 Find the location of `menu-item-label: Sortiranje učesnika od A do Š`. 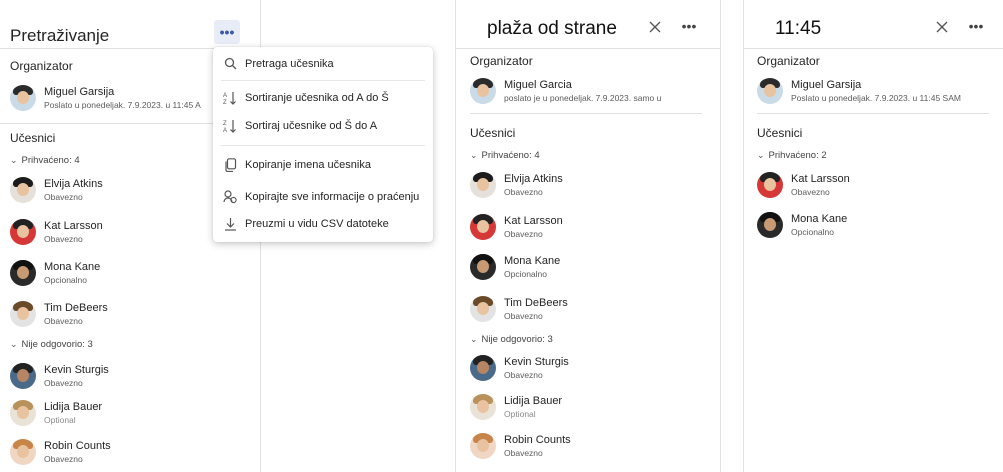

menu-item-label: Sortiranje učesnika od A do Š is located at coordinates (317, 98).